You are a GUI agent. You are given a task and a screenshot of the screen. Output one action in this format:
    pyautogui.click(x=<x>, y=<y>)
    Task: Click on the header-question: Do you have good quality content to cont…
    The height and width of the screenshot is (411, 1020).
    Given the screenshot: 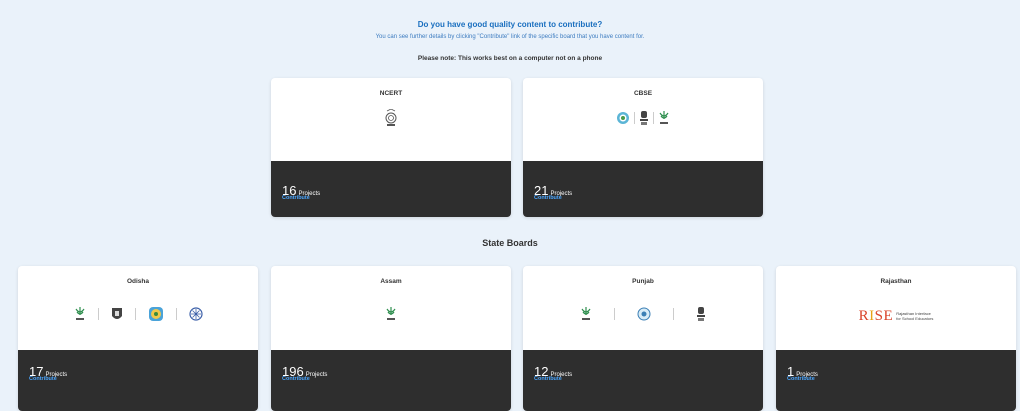 What is the action you would take?
    pyautogui.click(x=510, y=24)
    